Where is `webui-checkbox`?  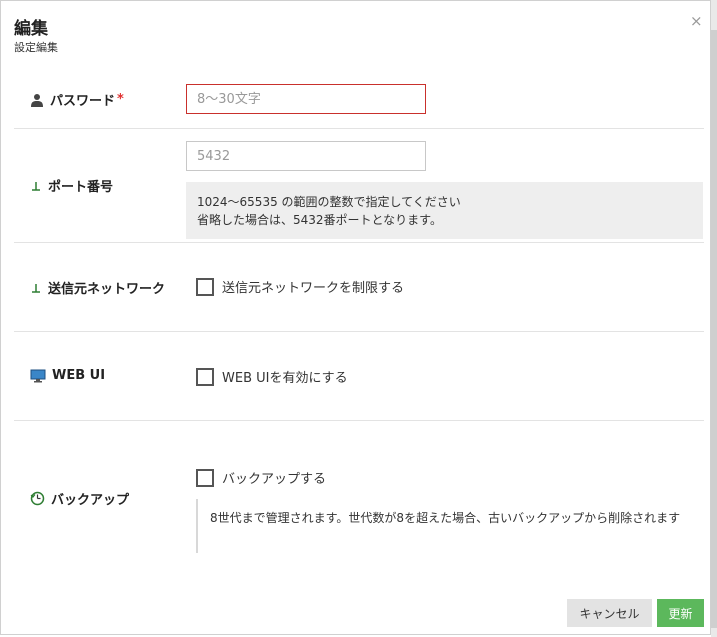 webui-checkbox is located at coordinates (205, 376).